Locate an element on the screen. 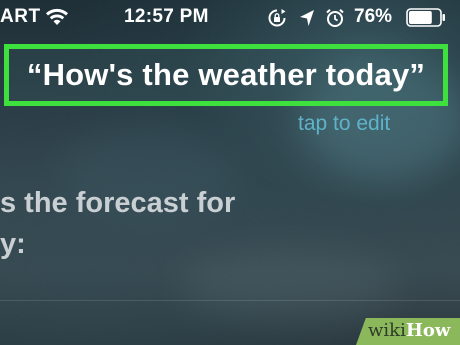 The height and width of the screenshot is (345, 460). clock-time: 12:57 PM is located at coordinates (166, 16).